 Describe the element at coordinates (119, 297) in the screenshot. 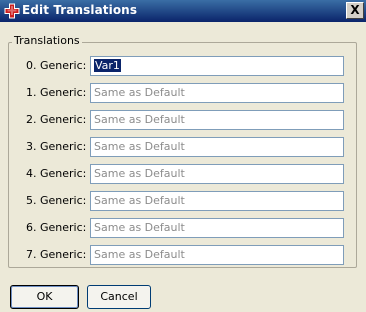

I see `cancel-button: Cancel` at that location.